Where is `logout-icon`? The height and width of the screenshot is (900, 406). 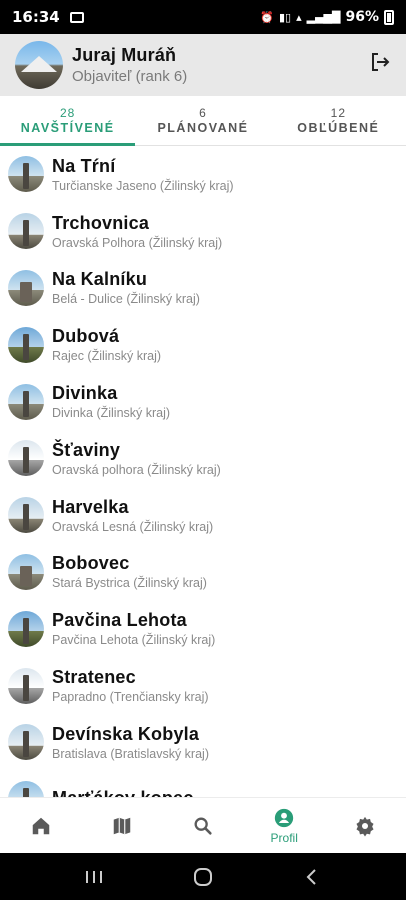
logout-icon is located at coordinates (381, 62).